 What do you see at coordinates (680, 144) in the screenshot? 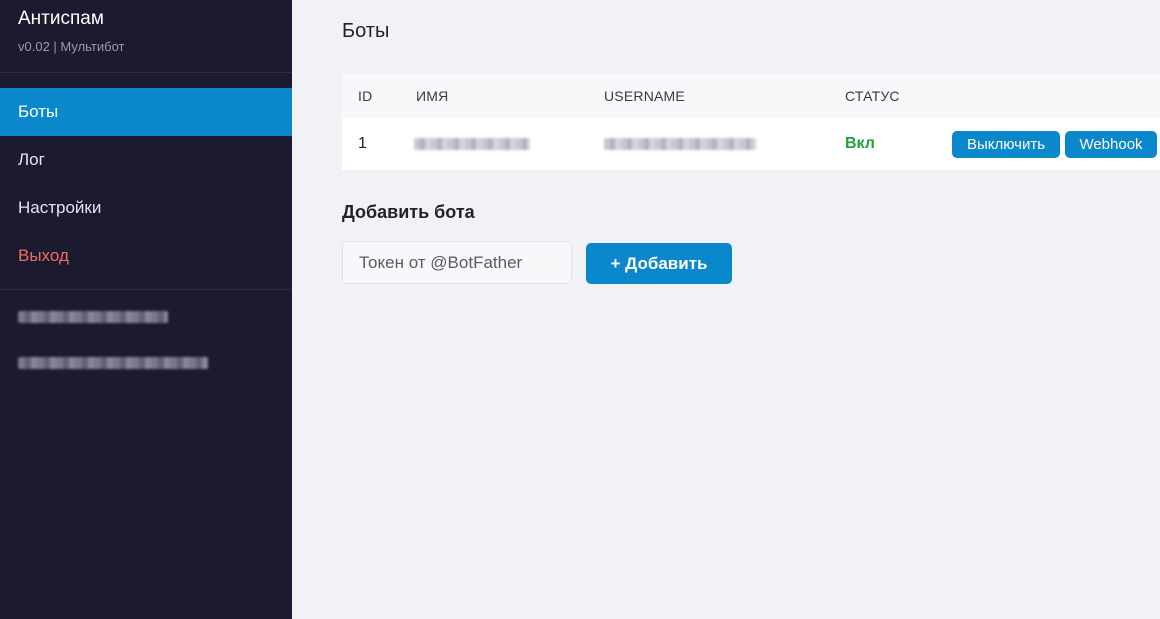
I see `redacted-bot-username` at bounding box center [680, 144].